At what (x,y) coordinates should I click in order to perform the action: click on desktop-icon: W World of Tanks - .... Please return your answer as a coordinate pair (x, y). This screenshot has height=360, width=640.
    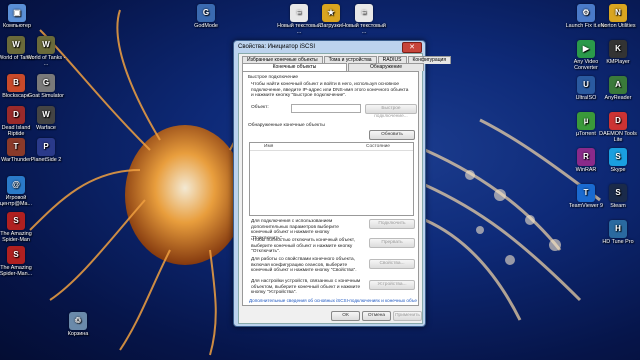
    Looking at the image, I should click on (46, 51).